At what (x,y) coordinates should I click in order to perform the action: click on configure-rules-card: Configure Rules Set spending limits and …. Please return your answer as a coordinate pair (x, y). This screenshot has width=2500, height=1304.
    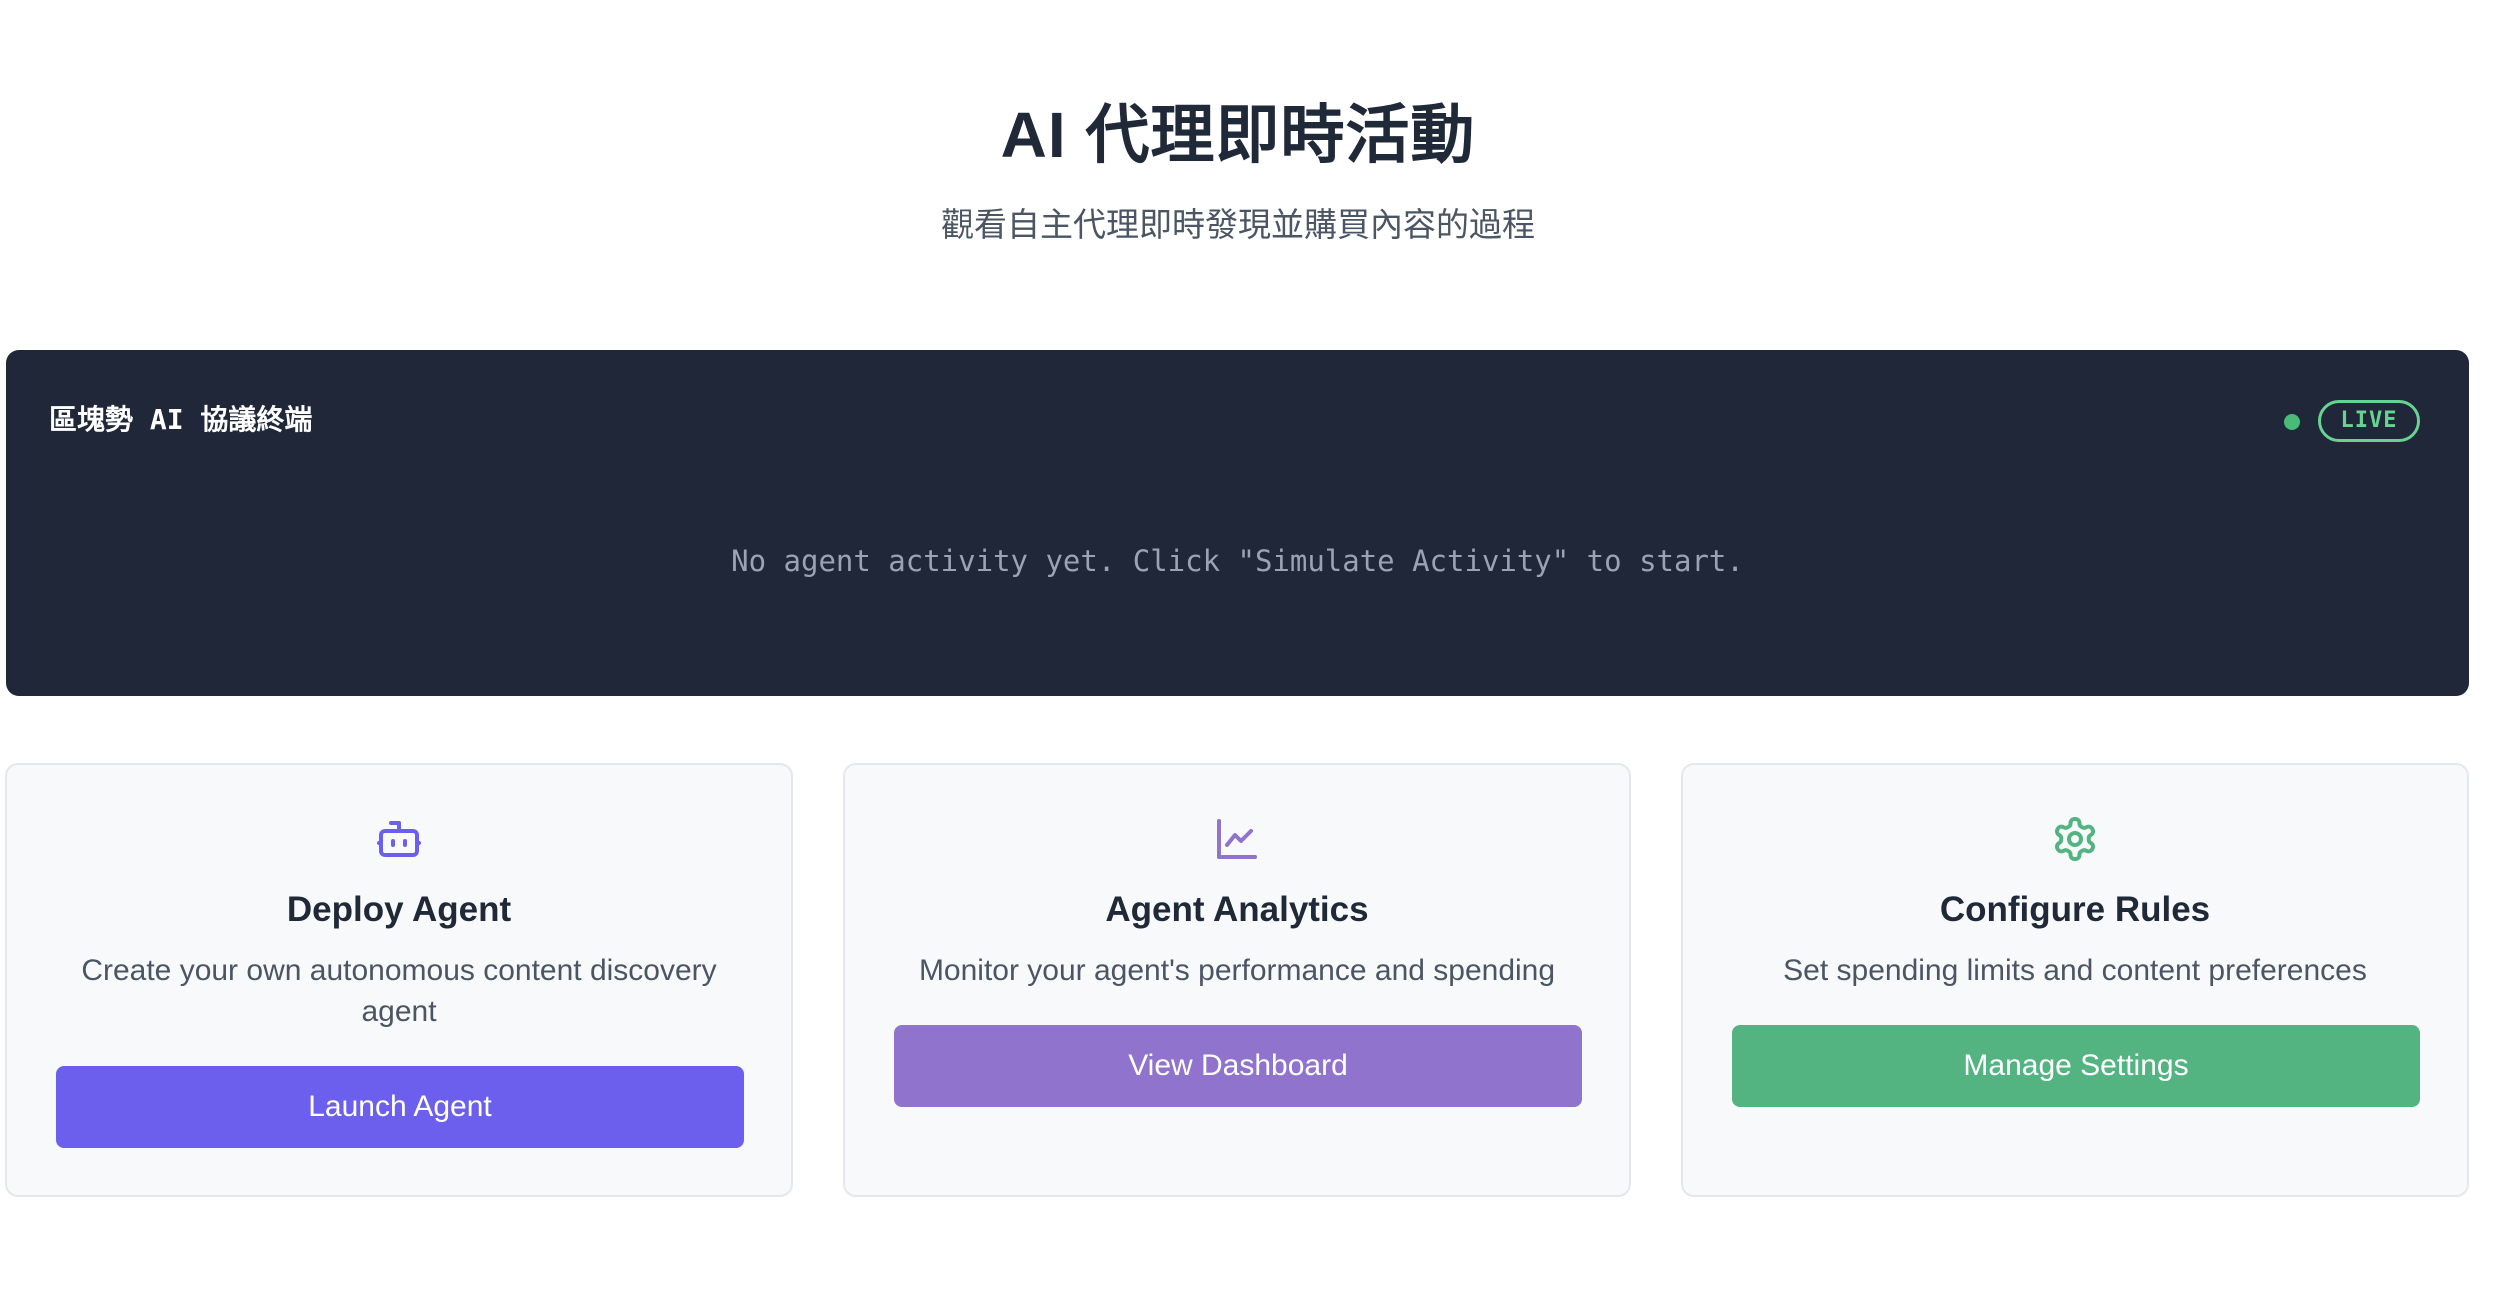
    Looking at the image, I should click on (2075, 980).